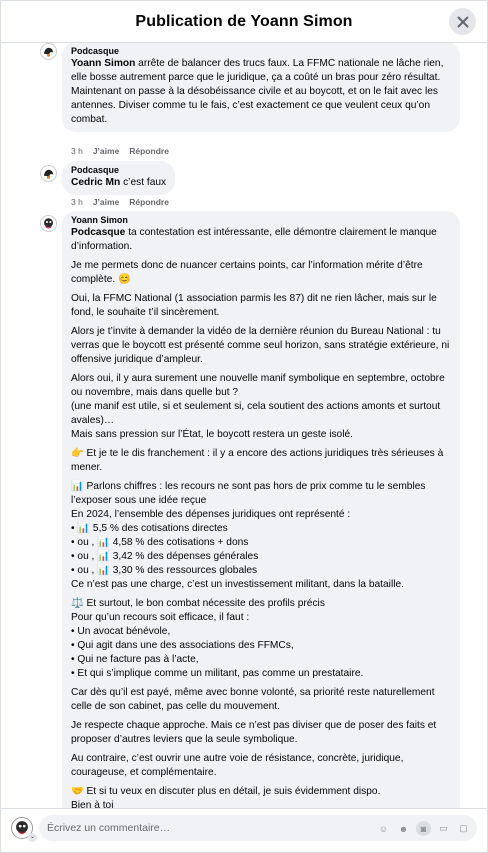  I want to click on sticker-icon: ▢, so click(463, 828).